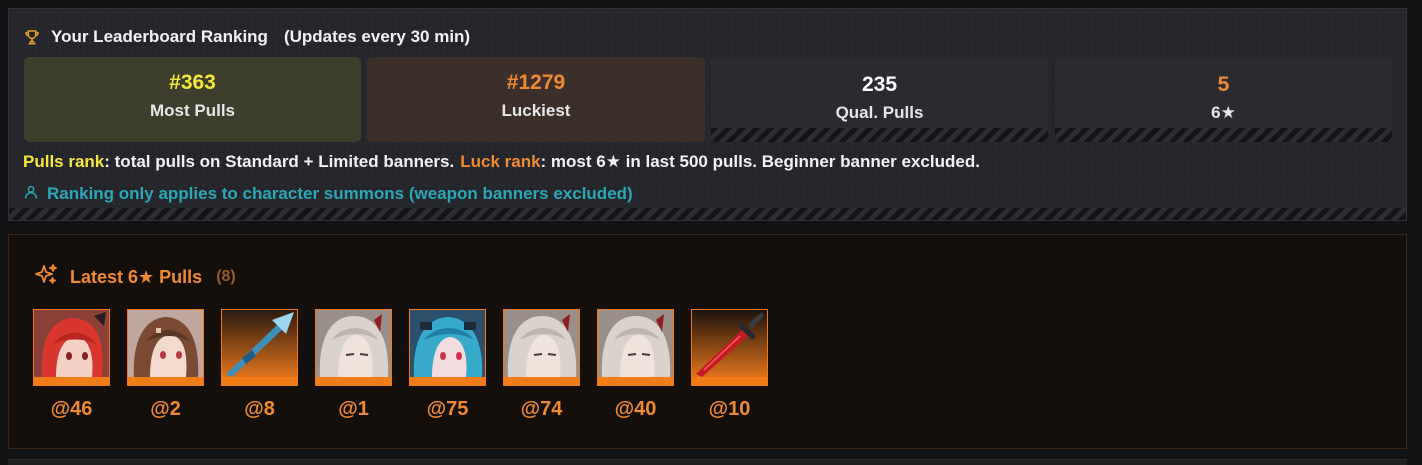 This screenshot has width=1422, height=465. Describe the element at coordinates (729, 347) in the screenshot. I see `crimson-sword-weapon` at that location.